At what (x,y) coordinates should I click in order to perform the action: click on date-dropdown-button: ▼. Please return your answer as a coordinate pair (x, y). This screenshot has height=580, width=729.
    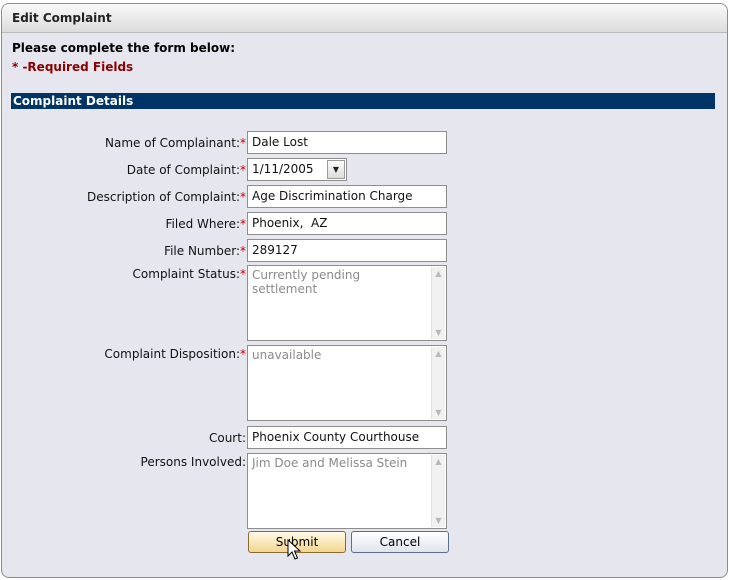
    Looking at the image, I should click on (336, 169).